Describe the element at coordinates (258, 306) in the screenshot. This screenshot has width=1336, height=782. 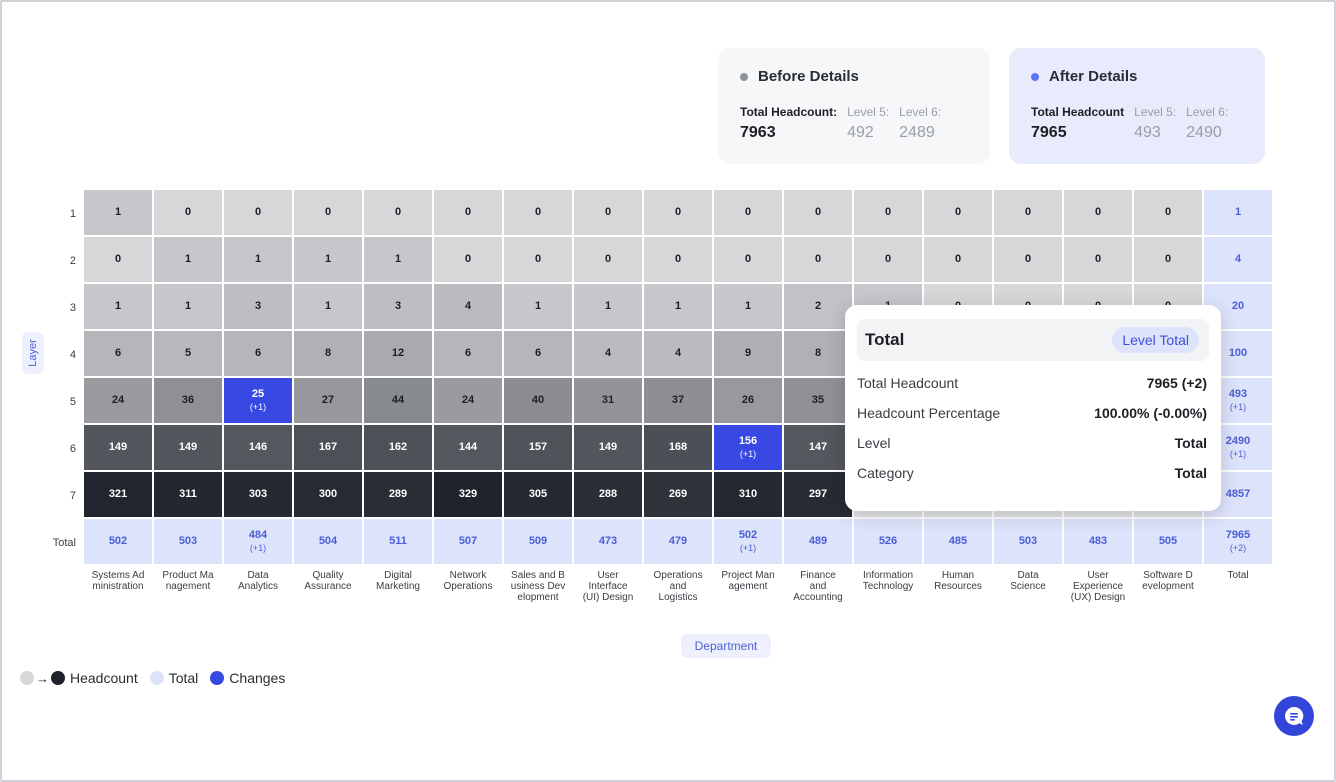
I see `heatmap-cell: 3` at that location.